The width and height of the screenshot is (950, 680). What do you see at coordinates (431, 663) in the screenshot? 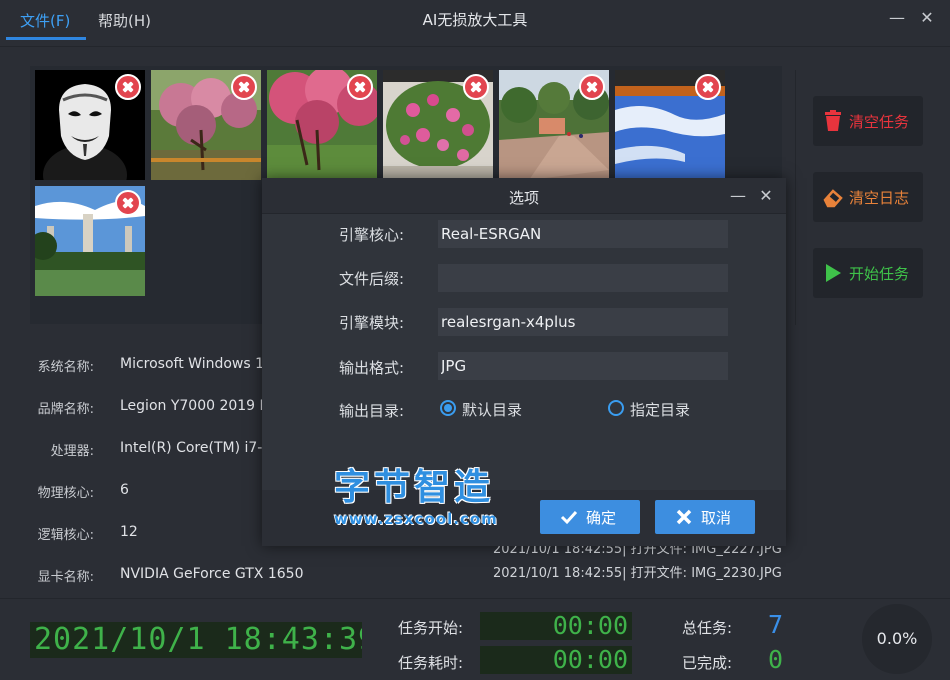
I see `task-elapsed-label: 任务耗时:` at bounding box center [431, 663].